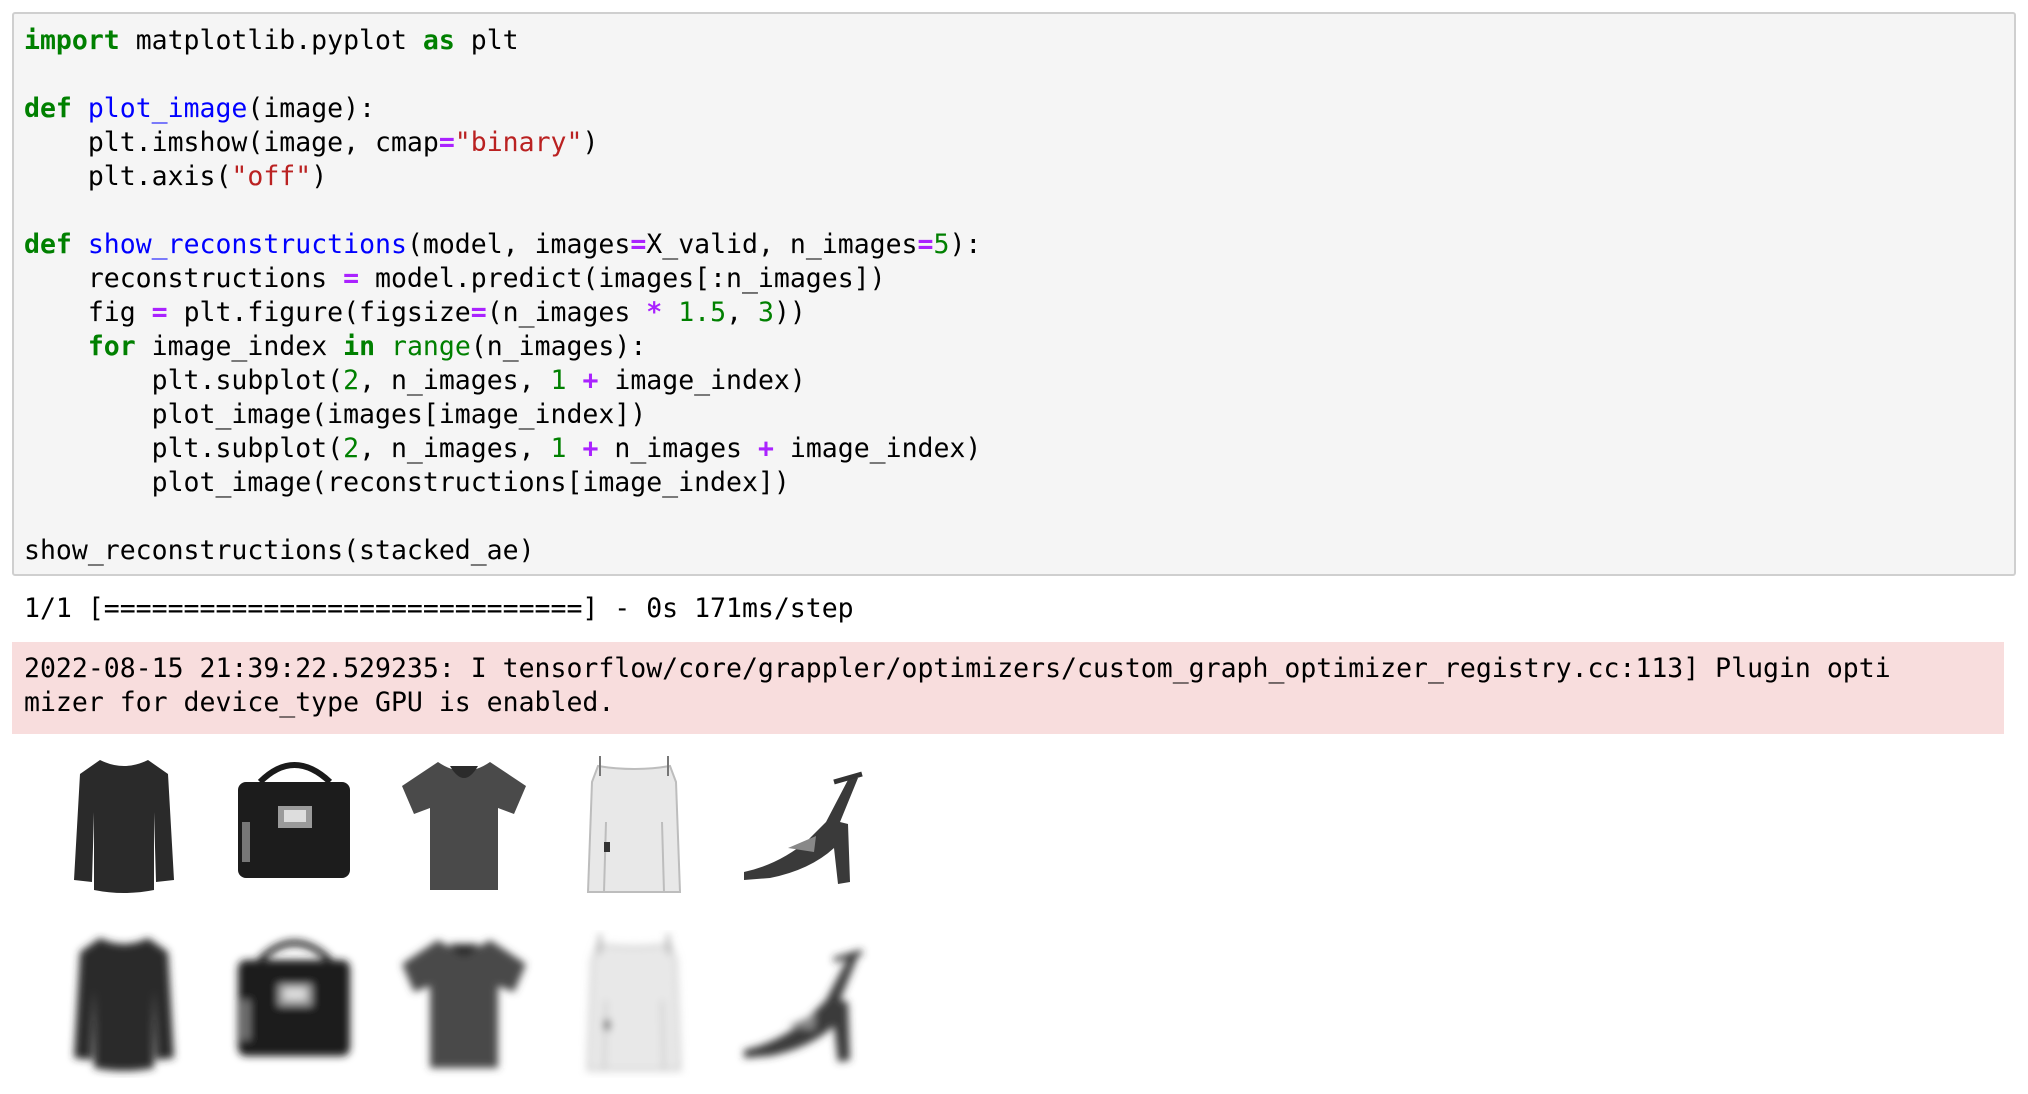 The width and height of the screenshot is (2028, 1094). Describe the element at coordinates (766, 312) in the screenshot. I see `code-token: 3` at that location.